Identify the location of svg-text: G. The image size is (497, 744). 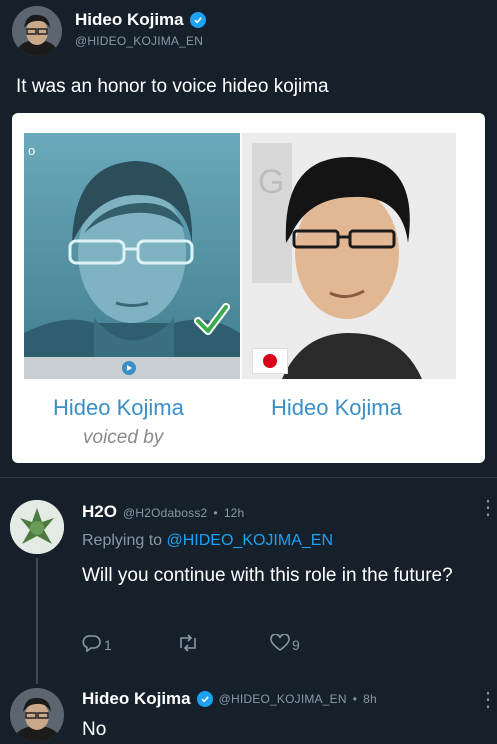
(271, 182).